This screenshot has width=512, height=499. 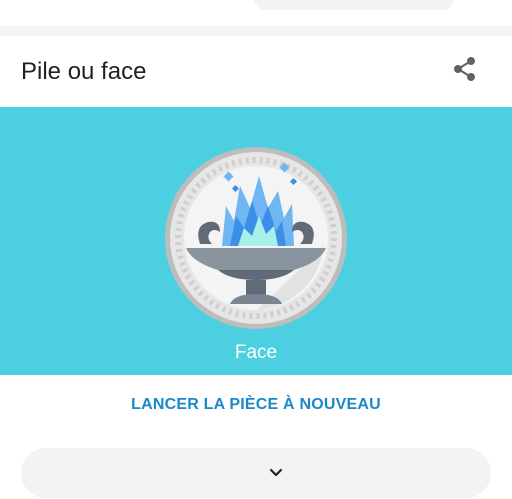 I want to click on share-button, so click(x=465, y=69).